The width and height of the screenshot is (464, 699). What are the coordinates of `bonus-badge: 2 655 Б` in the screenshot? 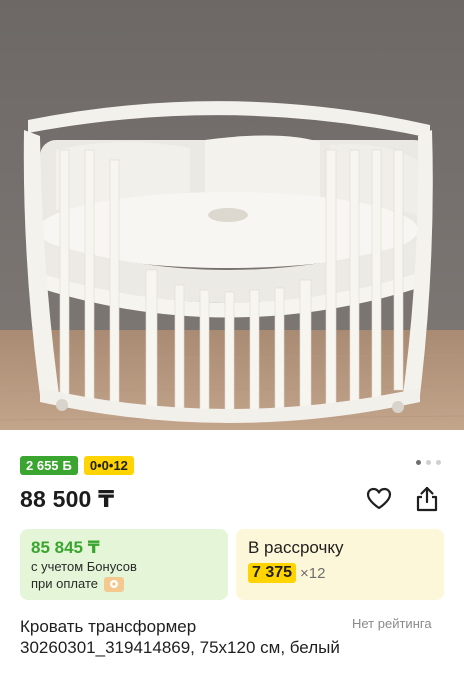 It's located at (49, 465).